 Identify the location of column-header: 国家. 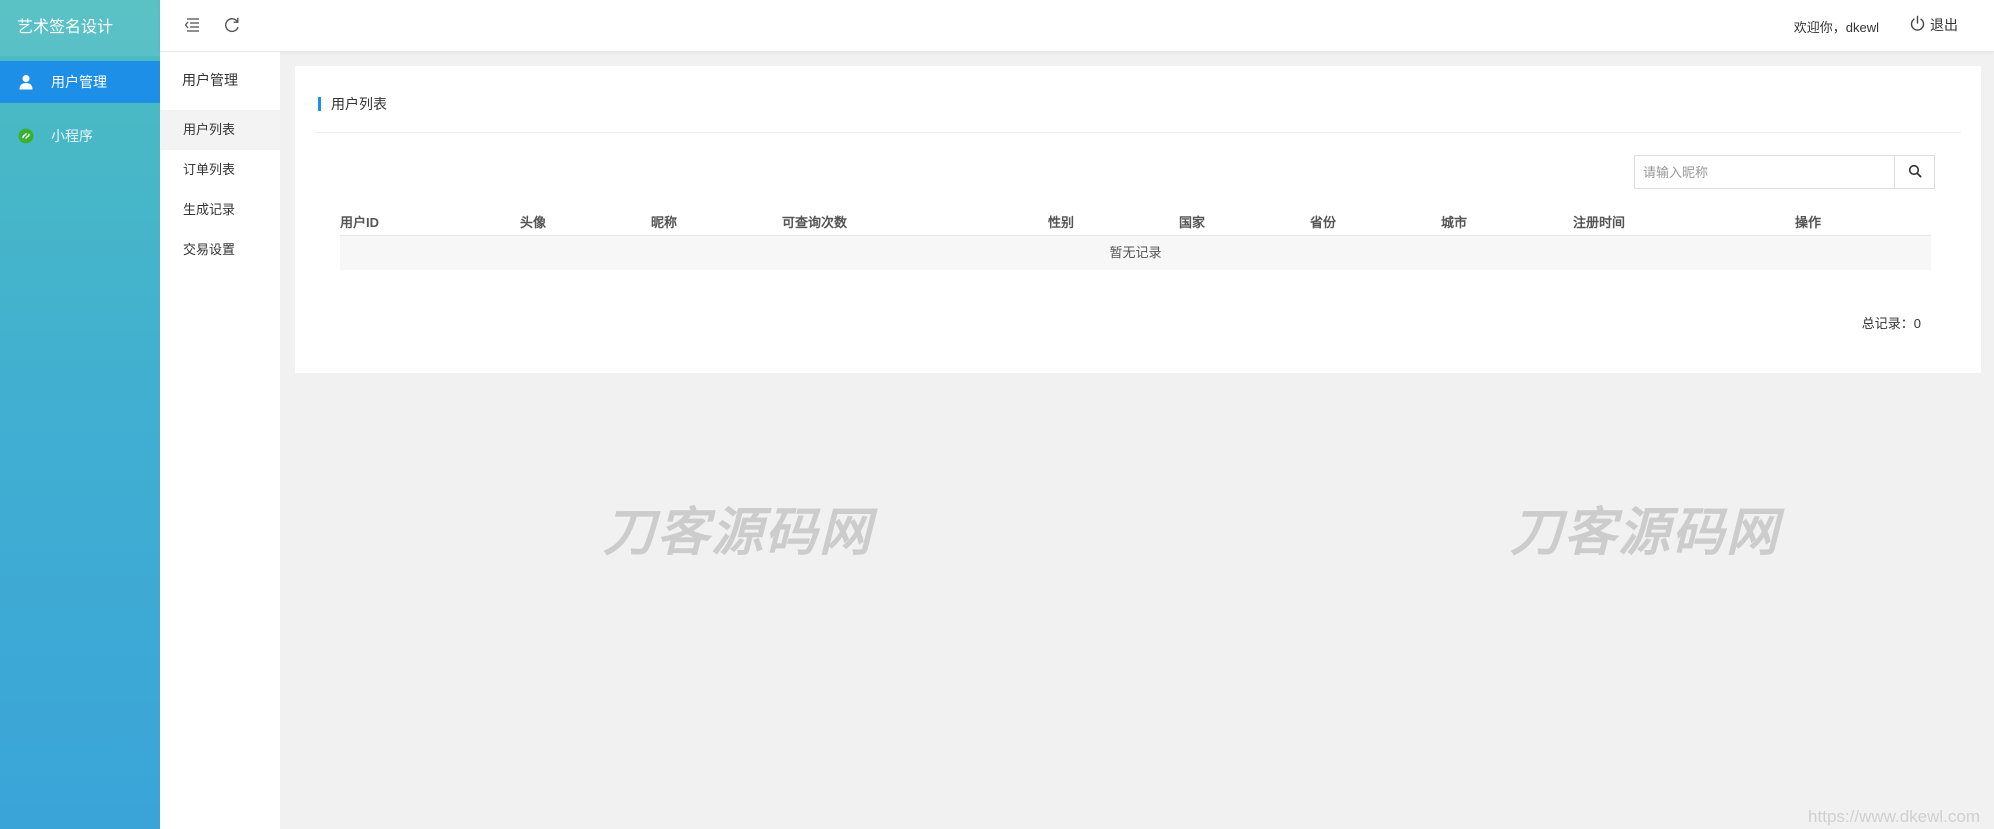
(1192, 222).